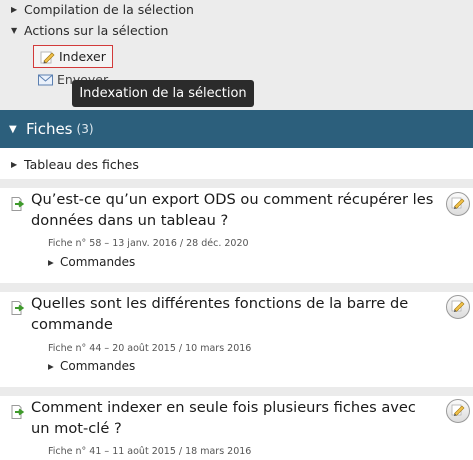 This screenshot has width=473, height=460. I want to click on pencil-icon, so click(47, 57).